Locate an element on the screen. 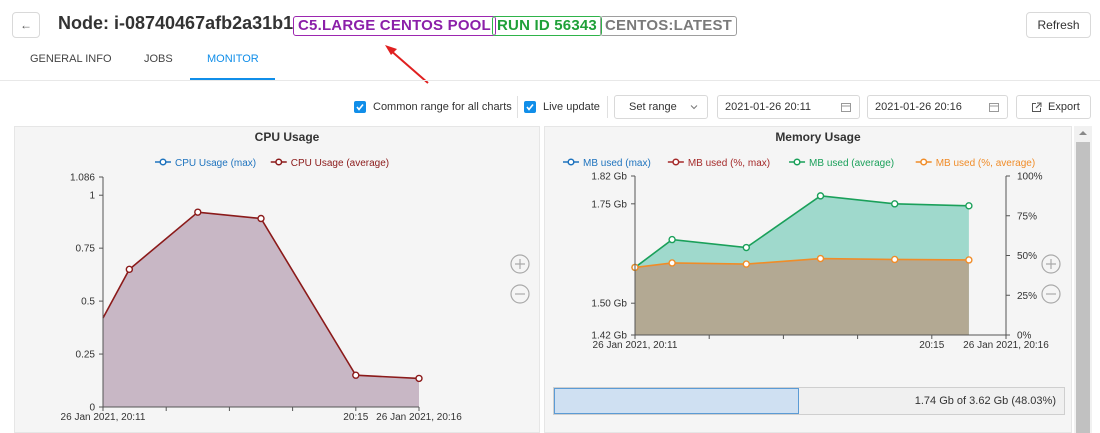 This screenshot has height=433, width=1100. legend-entry: CPU Usage (max) is located at coordinates (215, 163).